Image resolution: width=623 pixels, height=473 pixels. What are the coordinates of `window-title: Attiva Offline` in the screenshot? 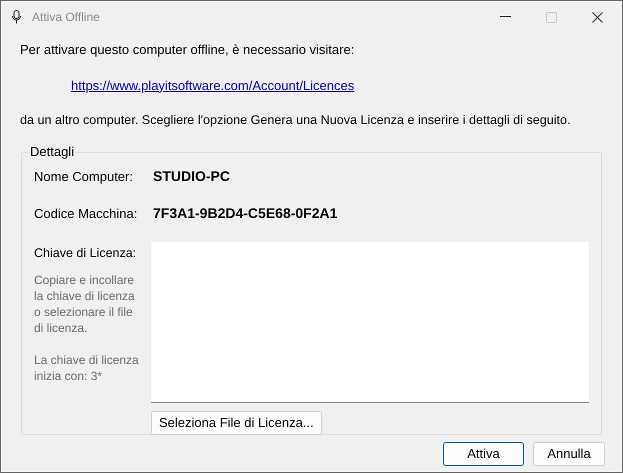 It's located at (66, 17).